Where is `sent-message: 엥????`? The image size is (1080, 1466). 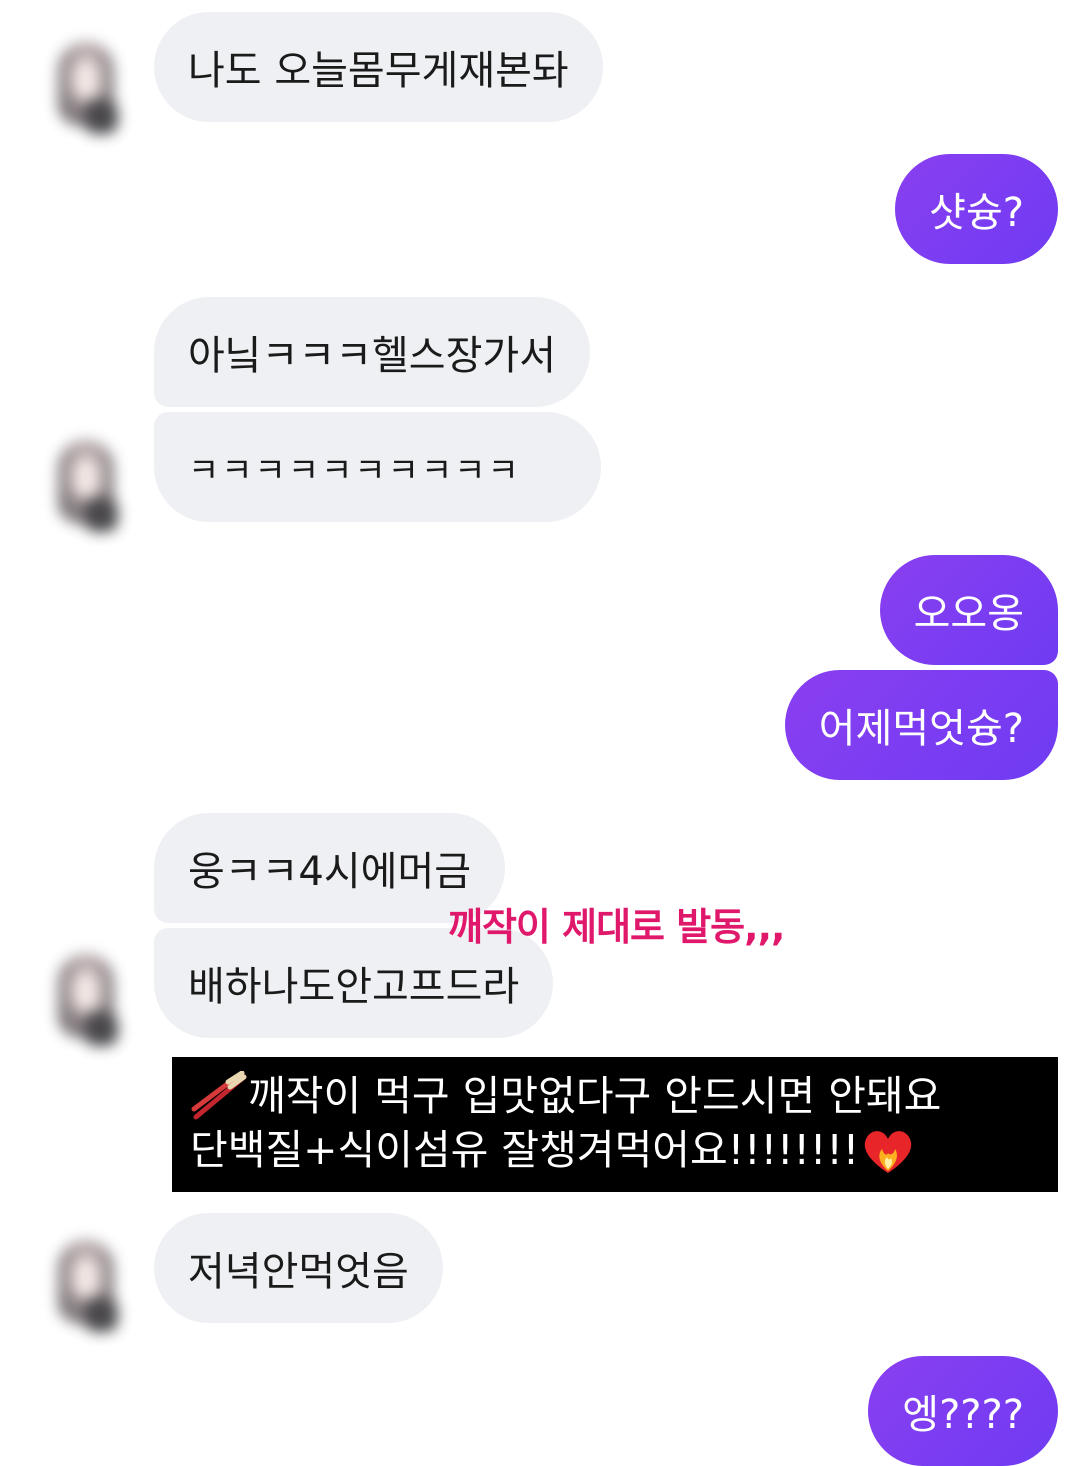 sent-message: 엥???? is located at coordinates (963, 1411).